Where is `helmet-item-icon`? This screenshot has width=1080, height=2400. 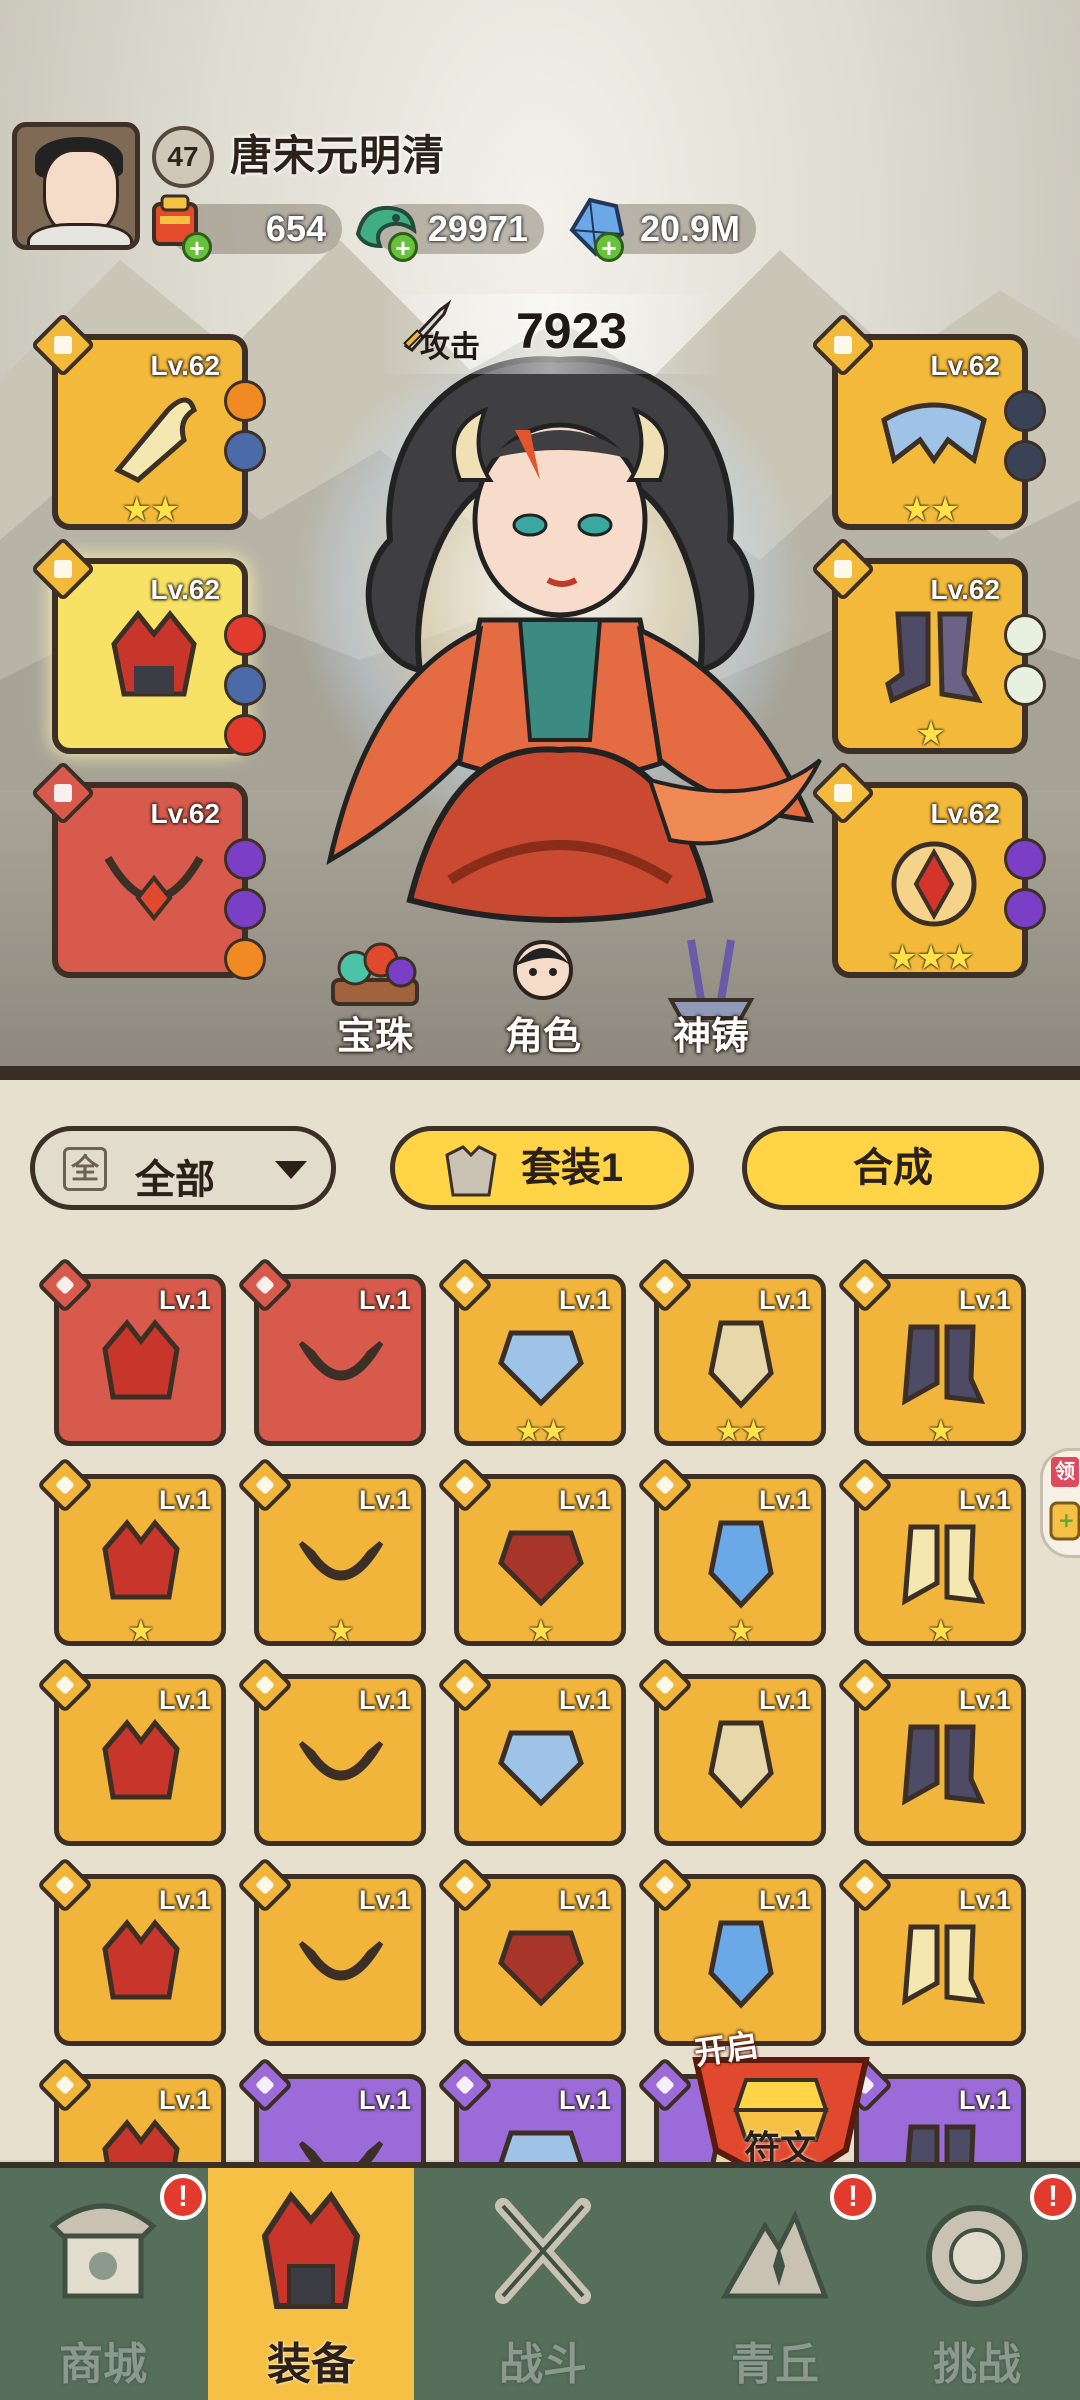 helmet-item-icon is located at coordinates (154, 653).